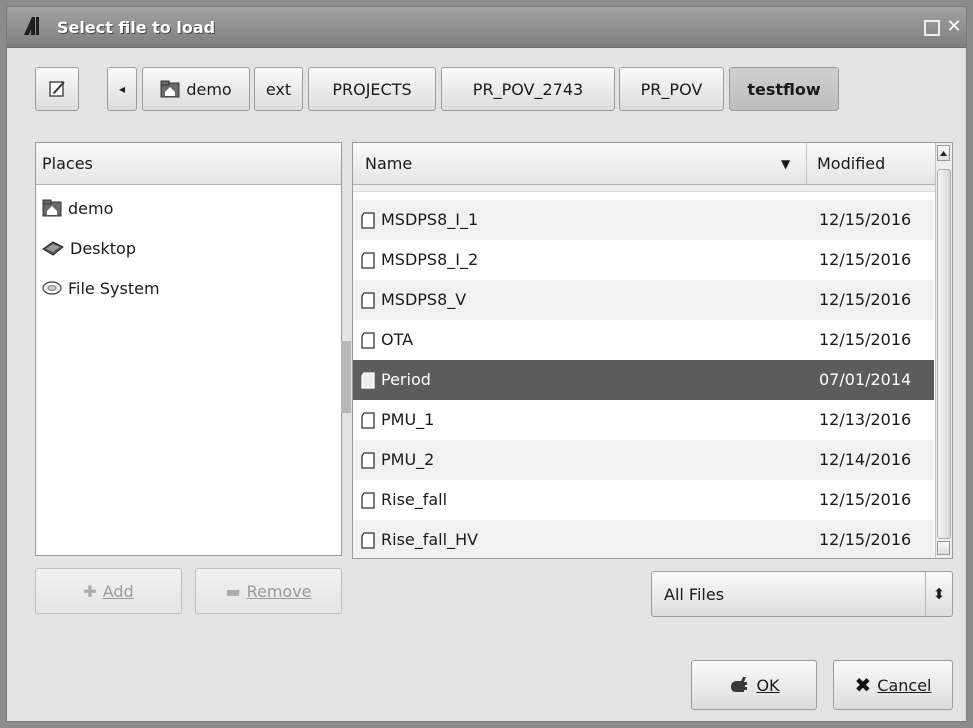  Describe the element at coordinates (188, 164) in the screenshot. I see `places-header: Places` at that location.